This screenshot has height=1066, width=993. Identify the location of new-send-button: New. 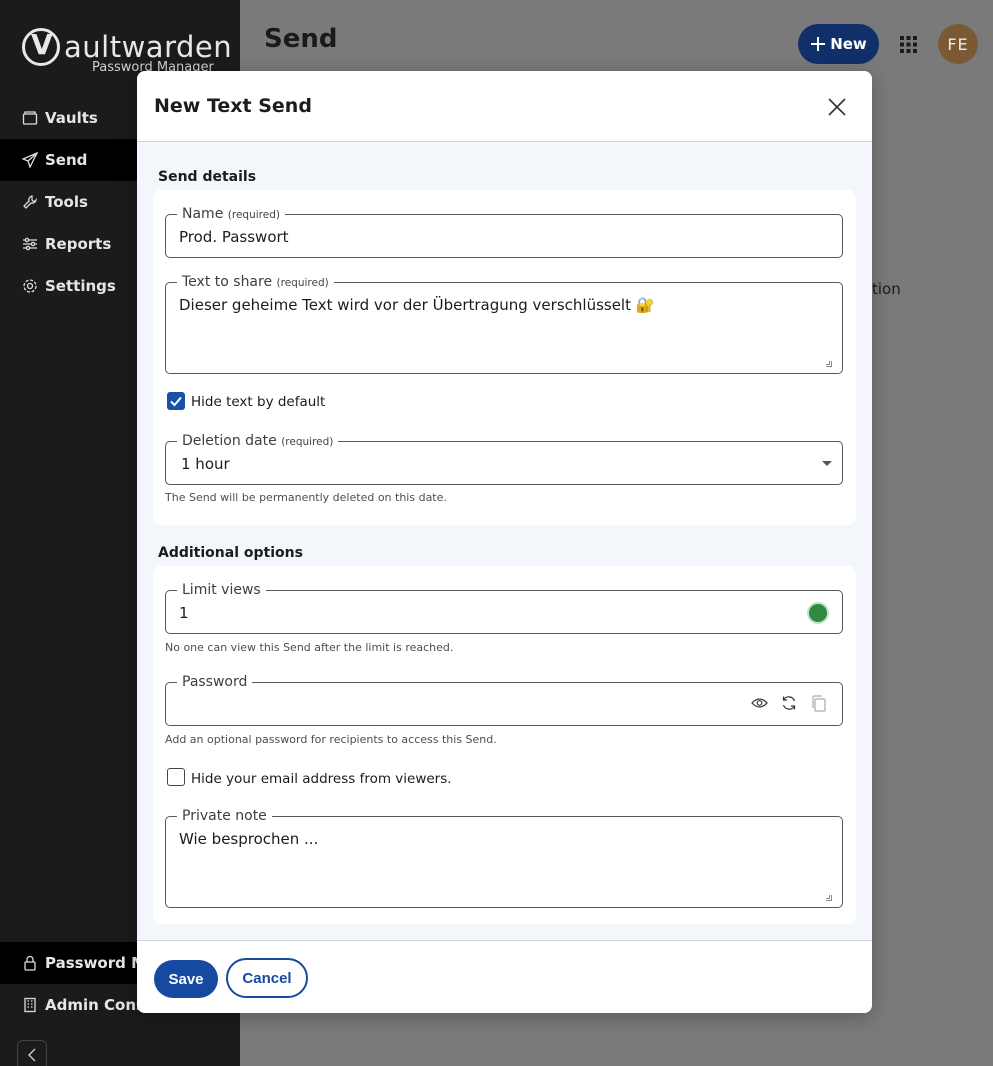
(838, 44).